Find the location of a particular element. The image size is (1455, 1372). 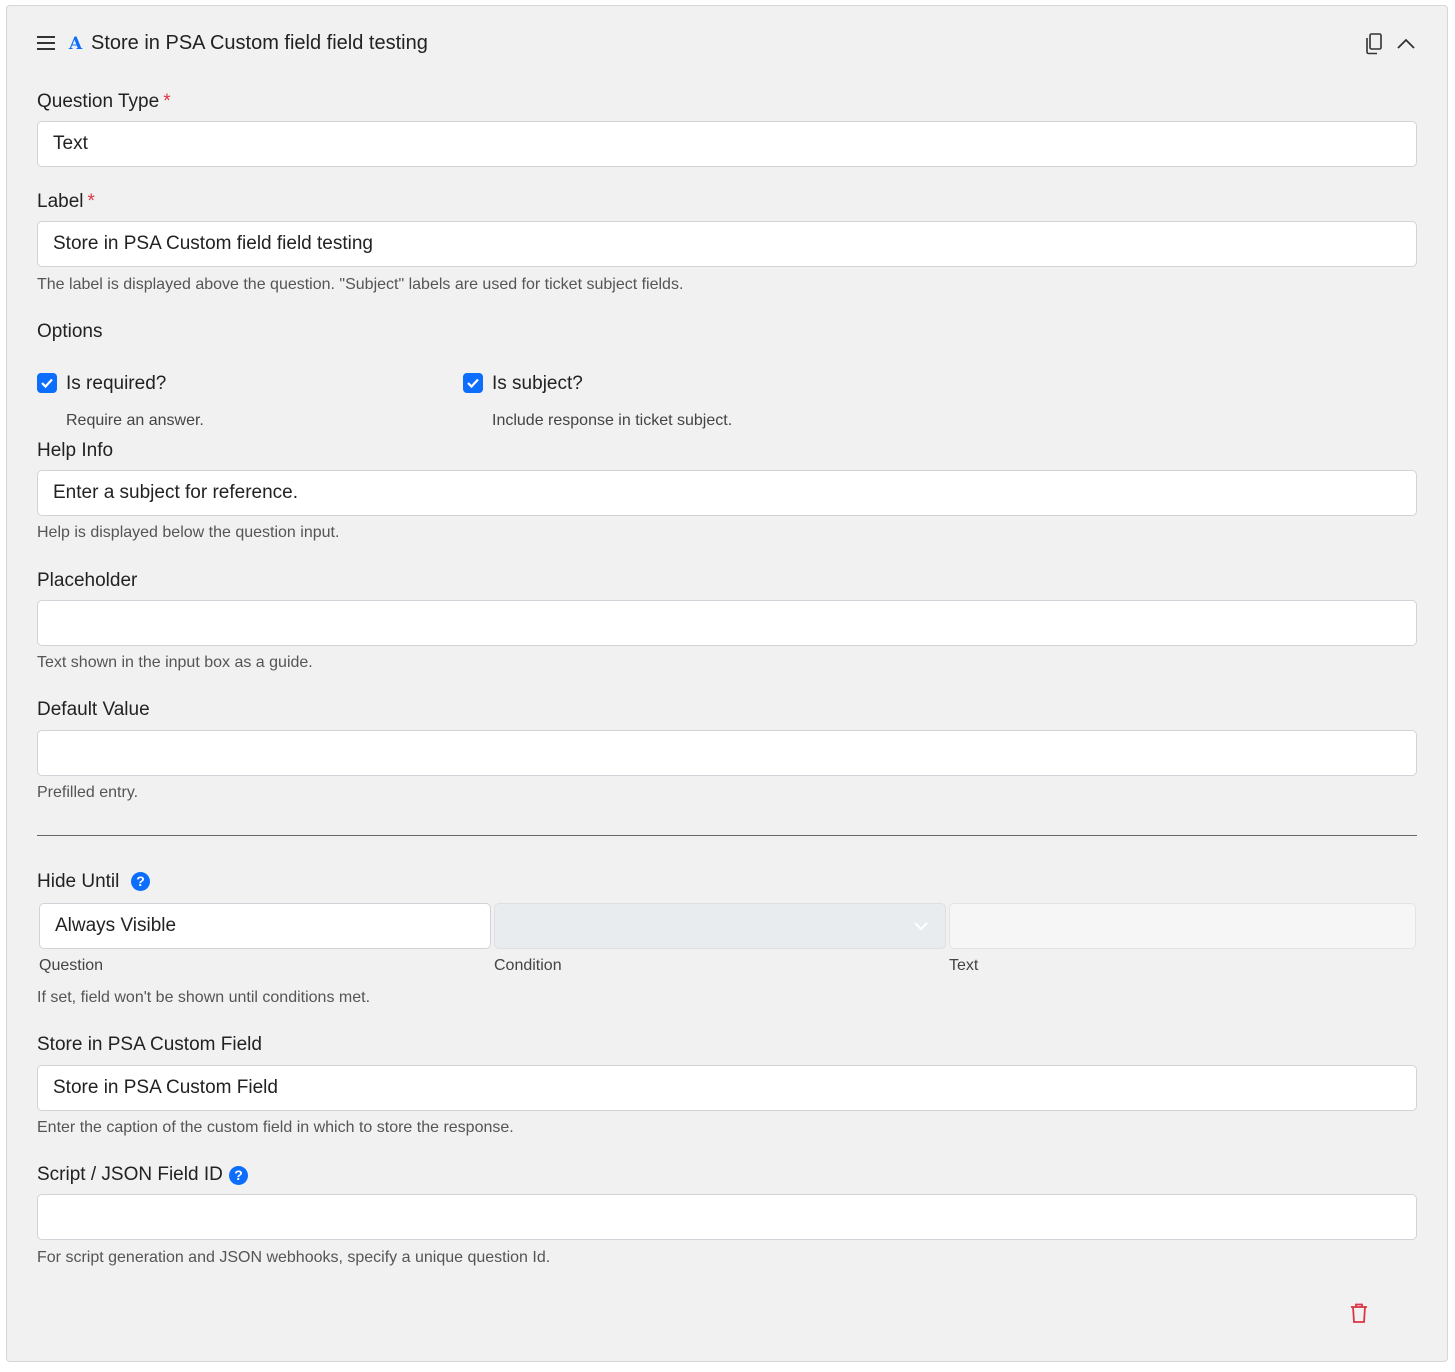

script-id-help-icon: ? is located at coordinates (238, 1175).